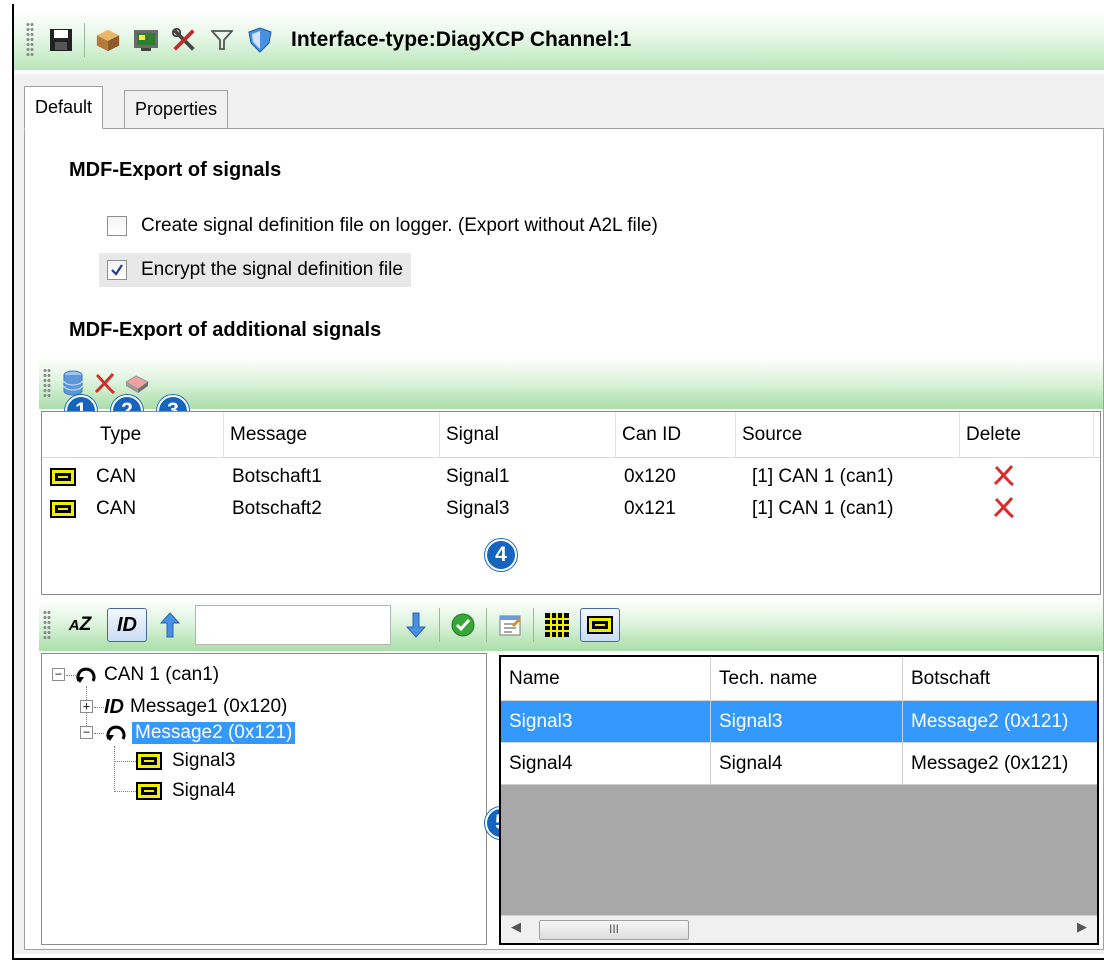 This screenshot has height=962, width=1104. What do you see at coordinates (108, 40) in the screenshot?
I see `package-icon` at bounding box center [108, 40].